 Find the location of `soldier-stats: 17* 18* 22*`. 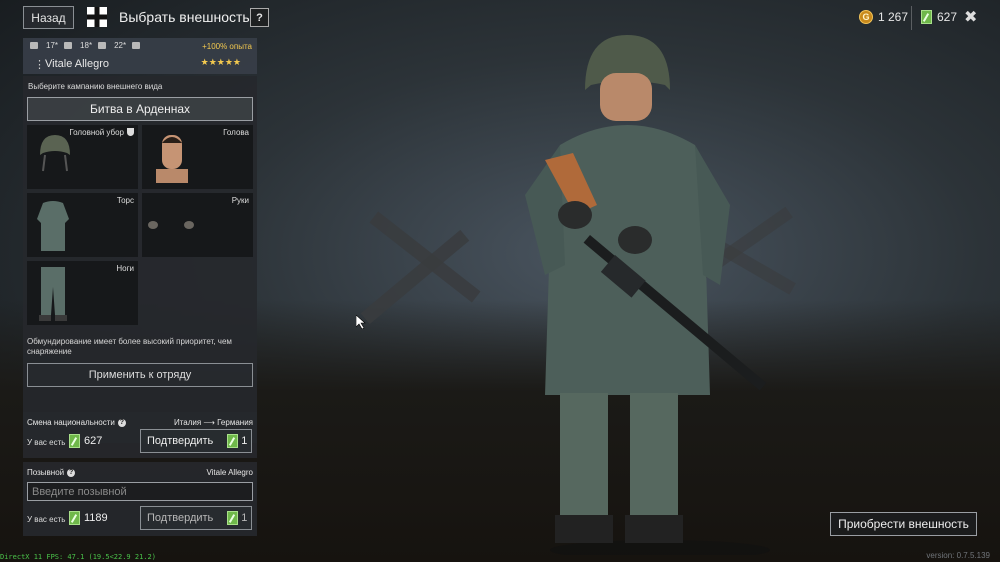

soldier-stats: 17* 18* 22* is located at coordinates (86, 45).